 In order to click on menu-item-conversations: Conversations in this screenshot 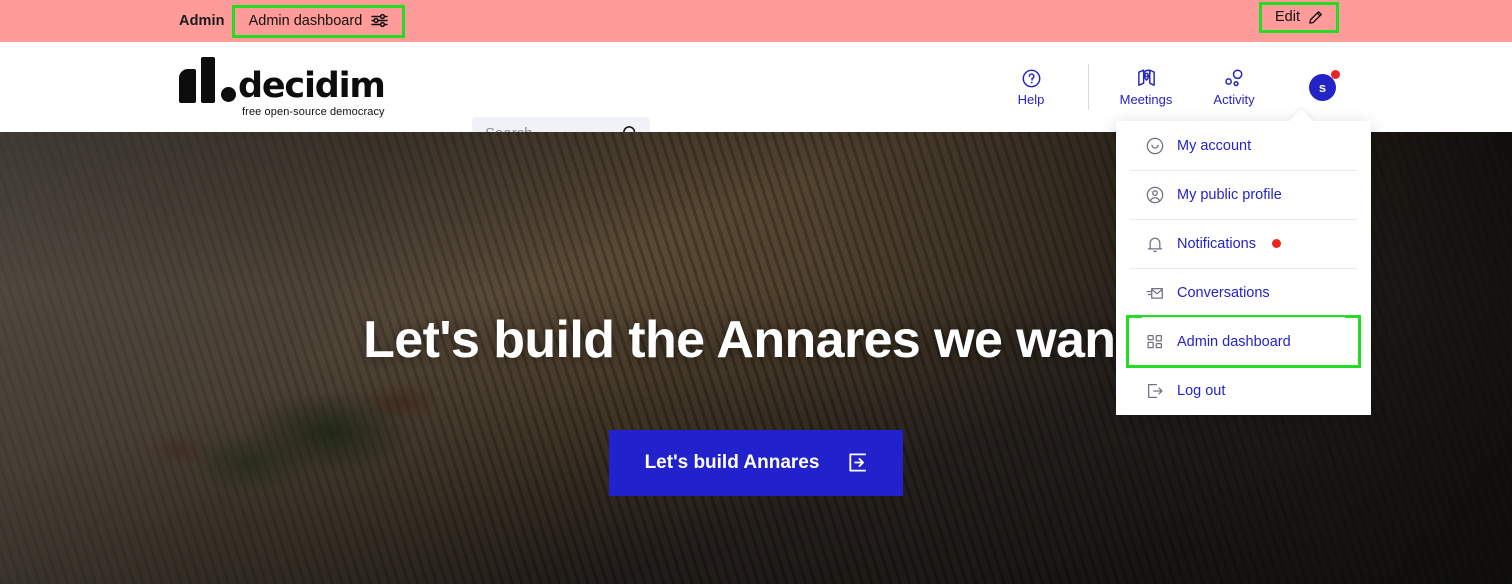, I will do `click(1243, 292)`.